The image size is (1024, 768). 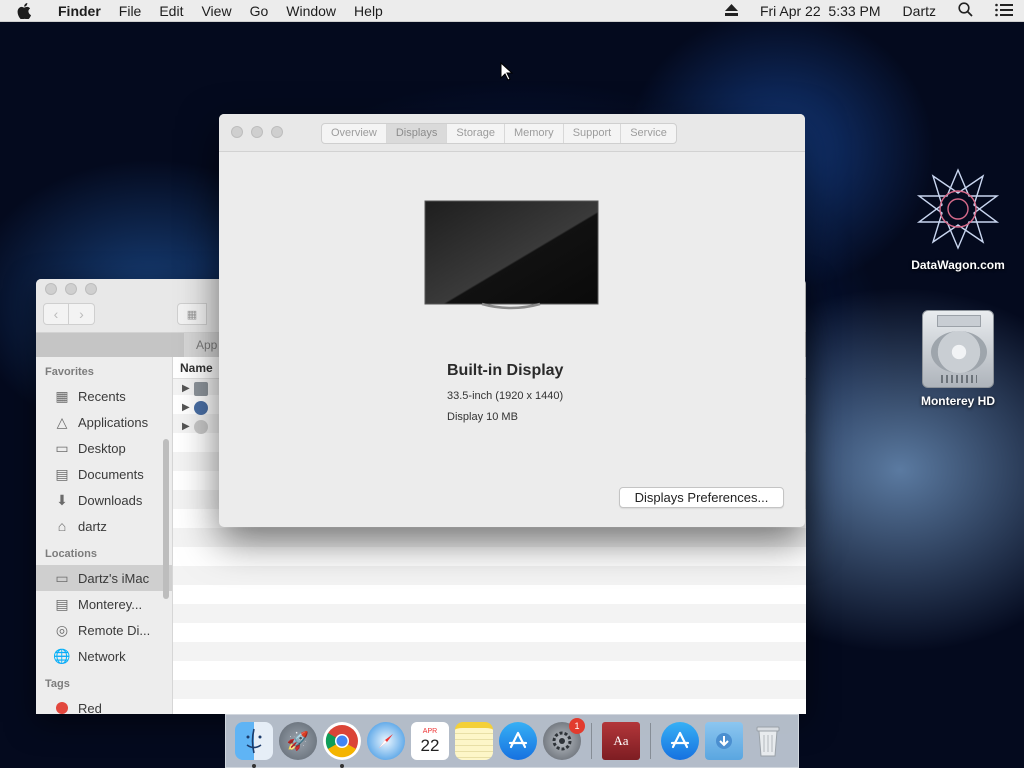 I want to click on clock-text: Fri Apr 22 5:33 PM, so click(x=820, y=11).